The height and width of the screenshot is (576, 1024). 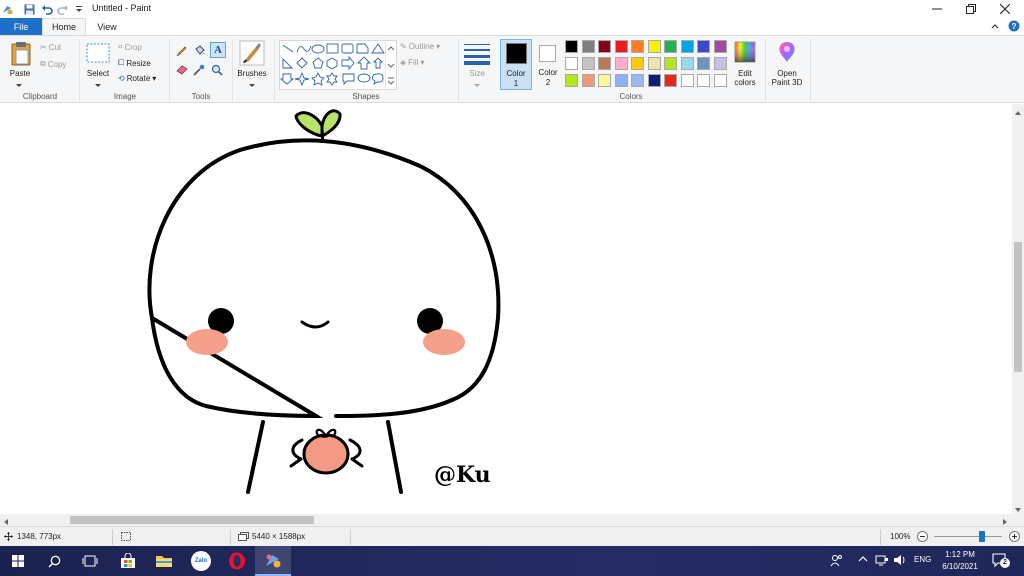 I want to click on edit-colors-button: Edit colors, so click(x=745, y=78).